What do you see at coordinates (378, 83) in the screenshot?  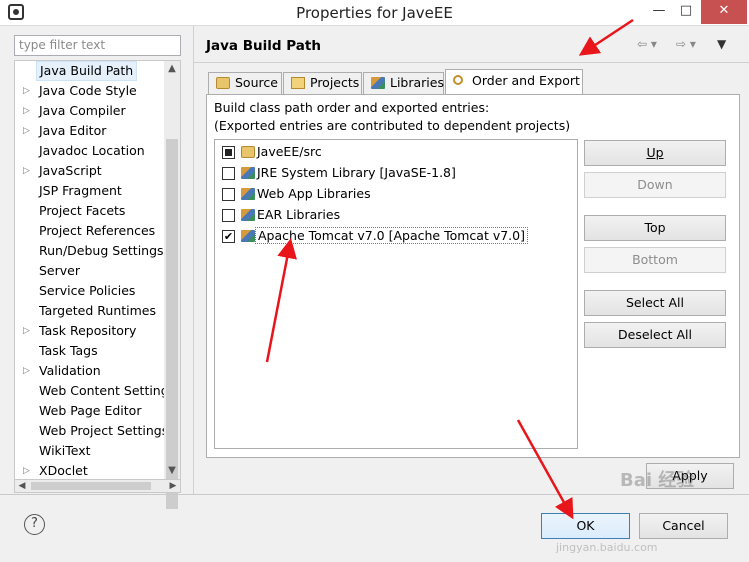 I see `libraries-icon` at bounding box center [378, 83].